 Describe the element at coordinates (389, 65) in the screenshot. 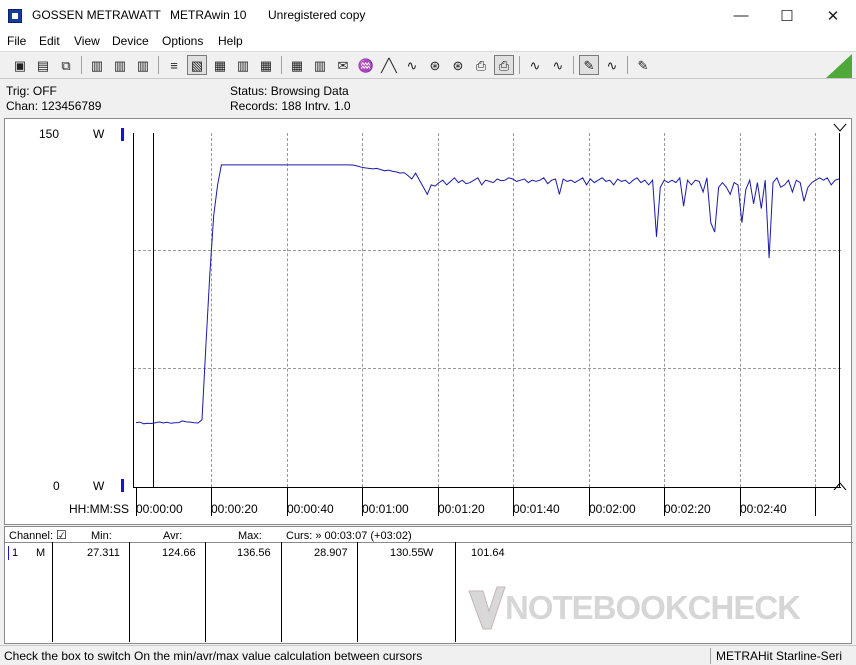

I see `function-icon: ╱╲` at that location.